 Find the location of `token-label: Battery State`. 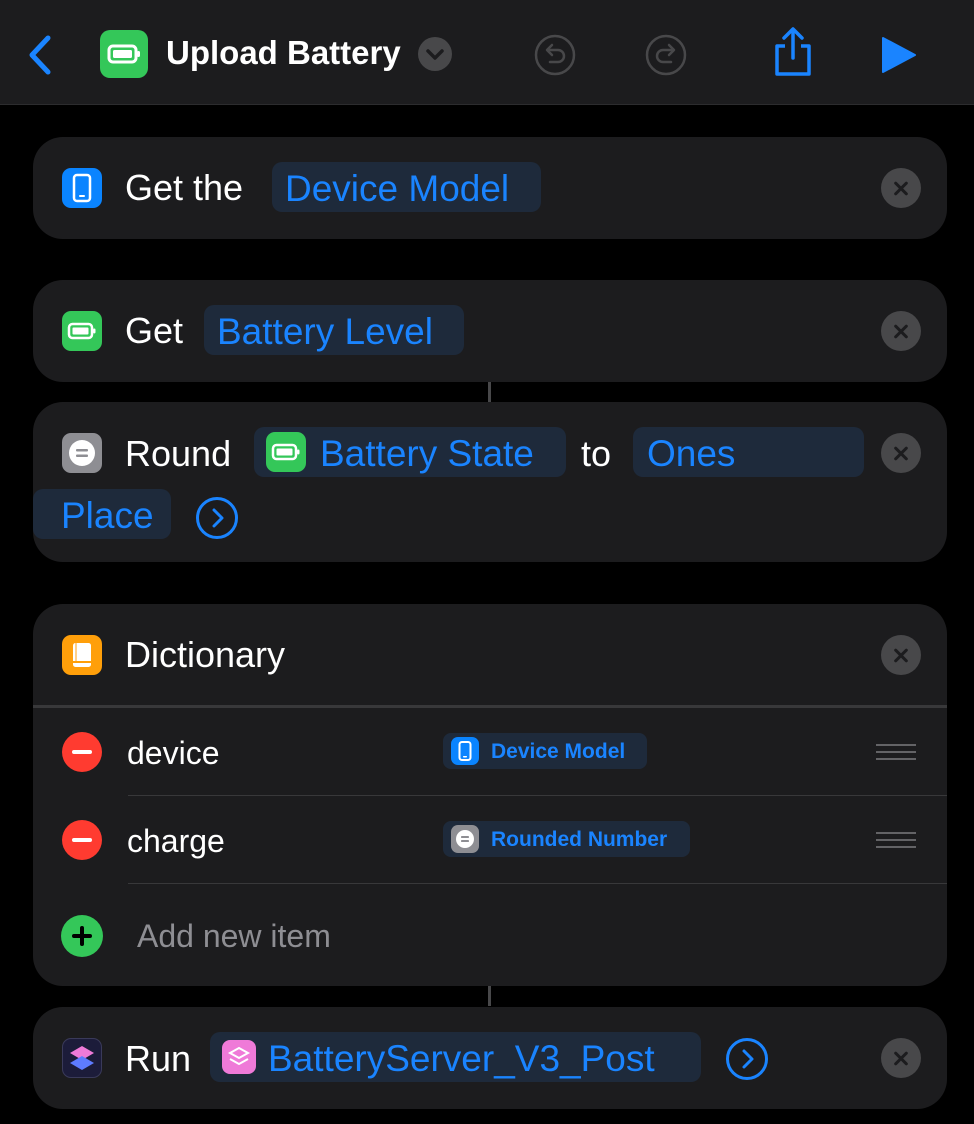

token-label: Battery State is located at coordinates (427, 453).